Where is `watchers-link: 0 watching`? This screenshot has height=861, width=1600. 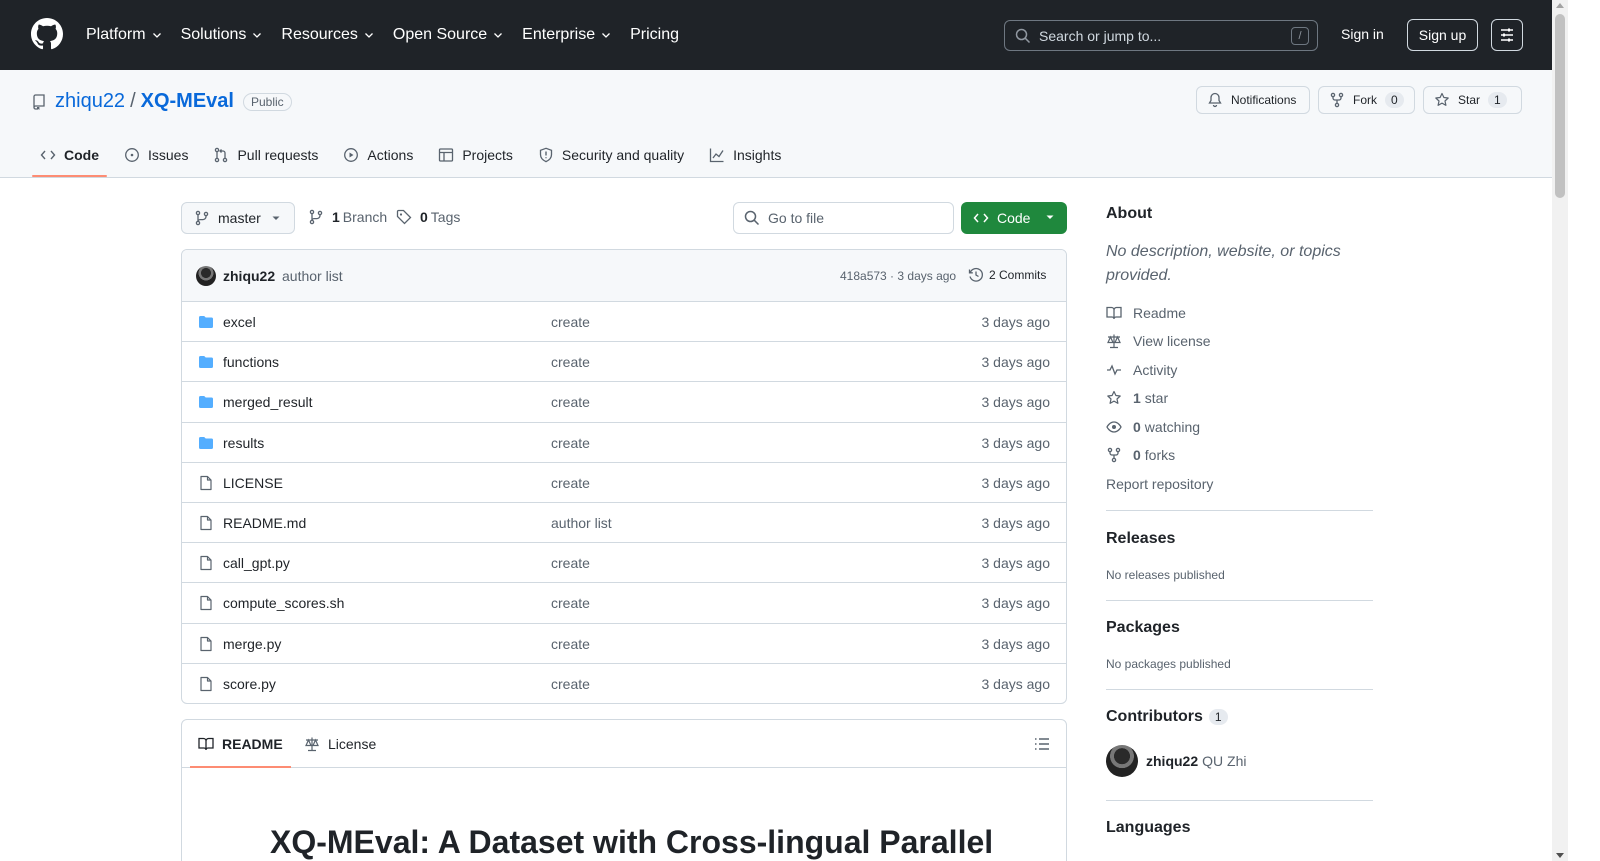
watchers-link: 0 watching is located at coordinates (1153, 427).